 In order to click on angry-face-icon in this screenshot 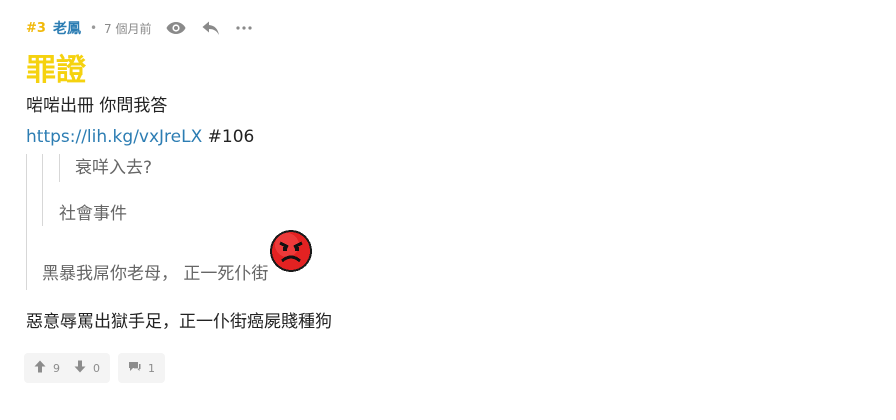, I will do `click(291, 251)`.